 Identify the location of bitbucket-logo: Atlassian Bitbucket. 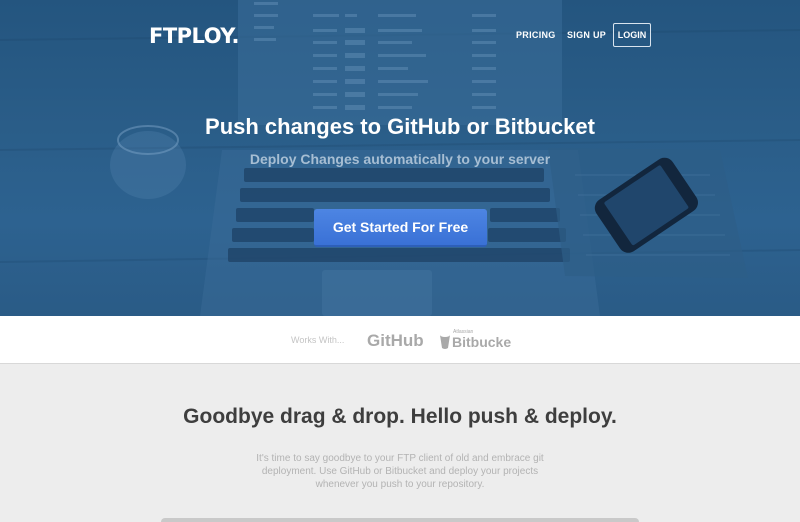
(475, 339).